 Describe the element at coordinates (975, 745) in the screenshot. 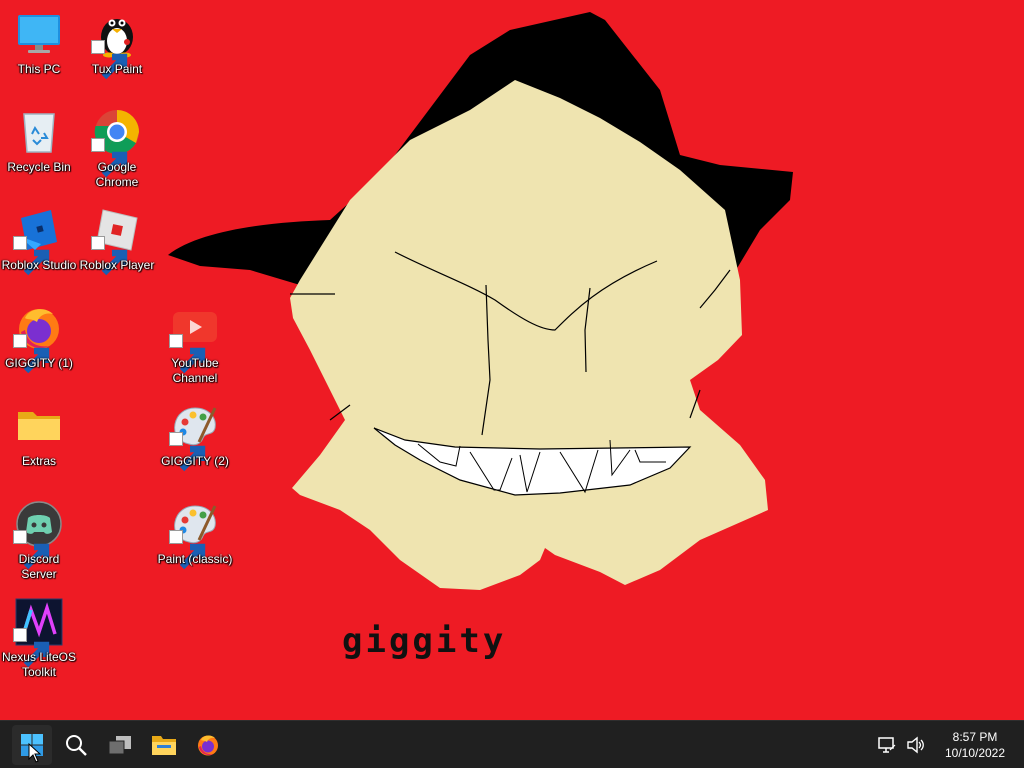

I see `clock: 8:57 PM 10/10/2022` at that location.